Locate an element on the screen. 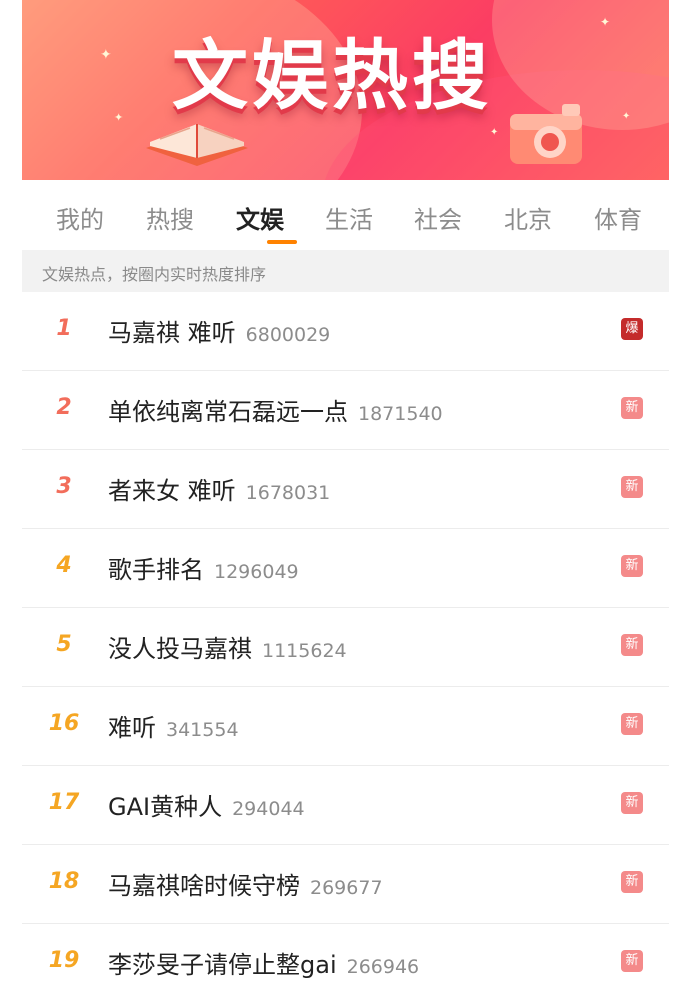 This screenshot has height=995, width=690. topic: 者来女 难听 1678031 is located at coordinates (219, 488).